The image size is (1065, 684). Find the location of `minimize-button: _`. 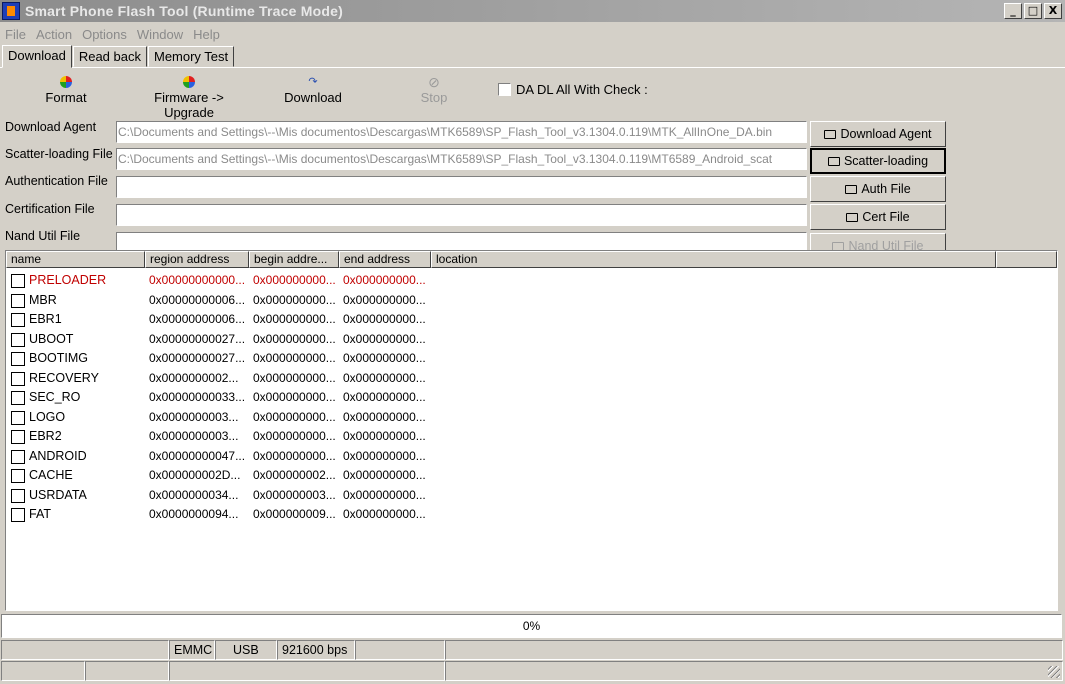

minimize-button: _ is located at coordinates (1013, 11).